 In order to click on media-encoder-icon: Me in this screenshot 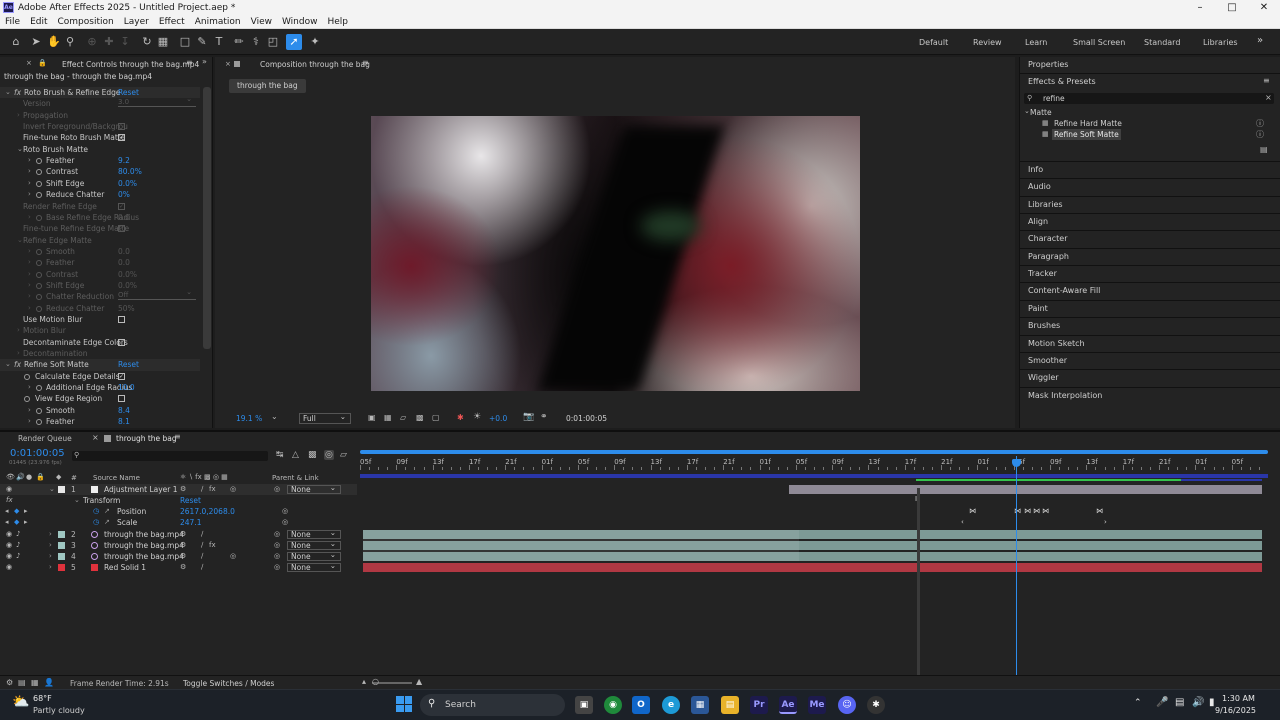, I will do `click(817, 705)`.